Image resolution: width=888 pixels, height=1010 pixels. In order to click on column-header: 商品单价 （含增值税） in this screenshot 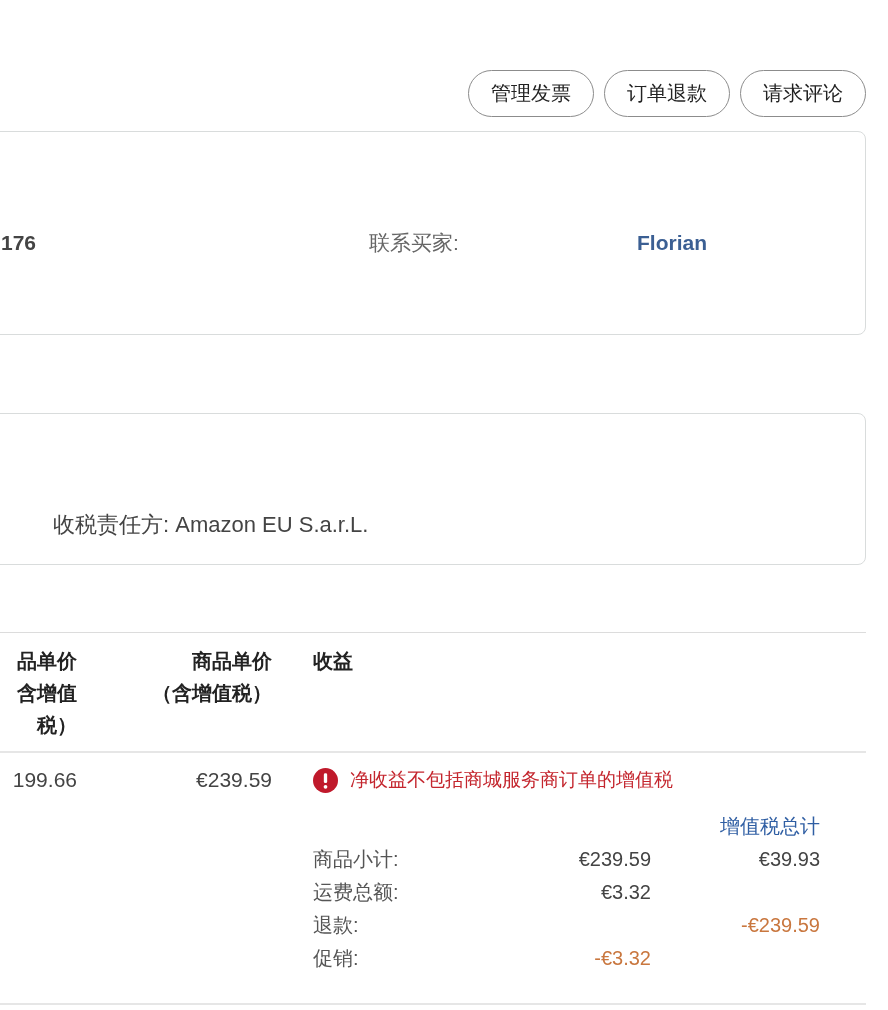, I will do `click(212, 677)`.